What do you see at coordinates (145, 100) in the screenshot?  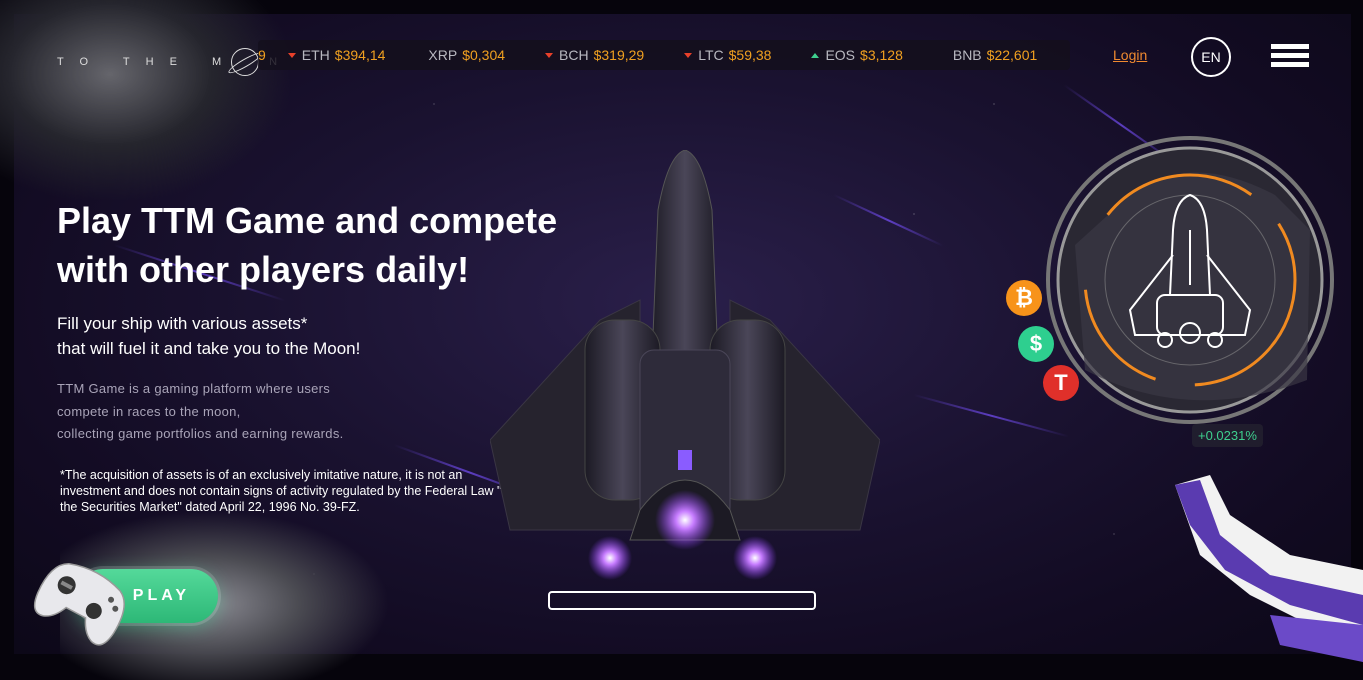 I see `asteroid-rock-top` at bounding box center [145, 100].